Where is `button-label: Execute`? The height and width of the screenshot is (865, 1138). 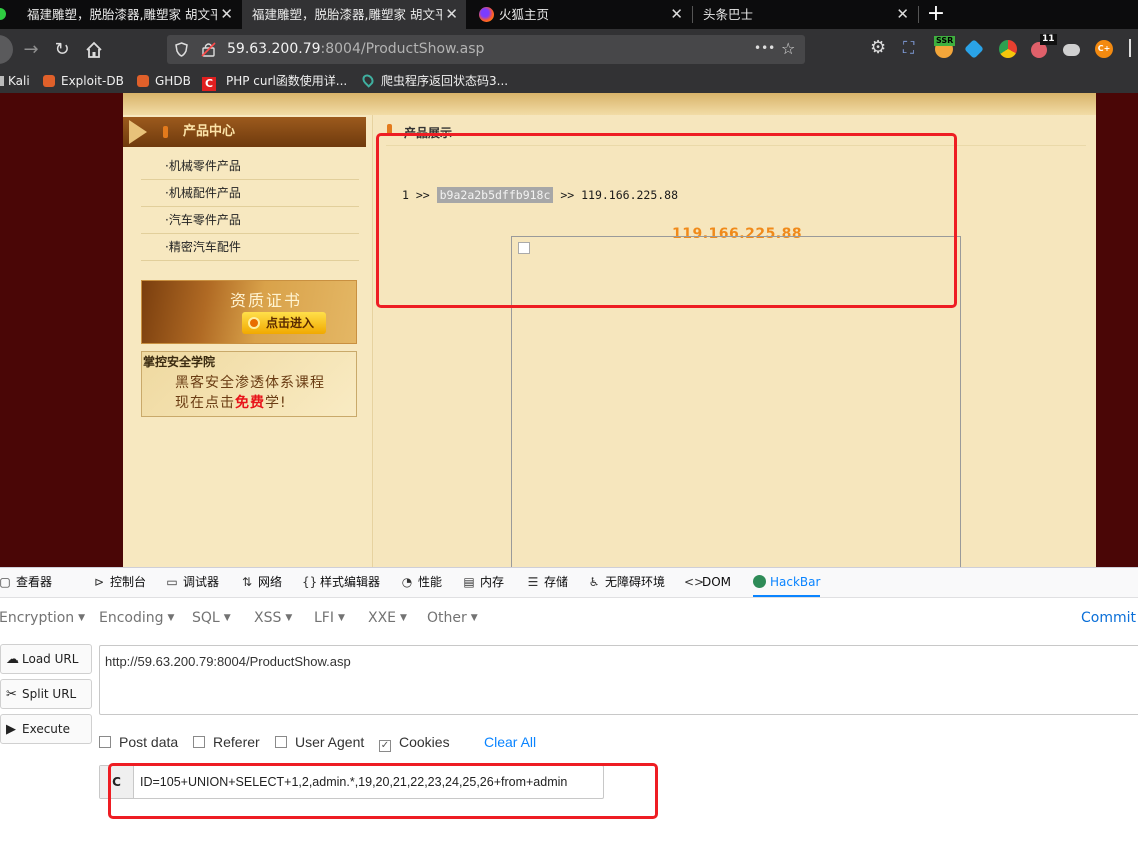
button-label: Execute is located at coordinates (46, 729).